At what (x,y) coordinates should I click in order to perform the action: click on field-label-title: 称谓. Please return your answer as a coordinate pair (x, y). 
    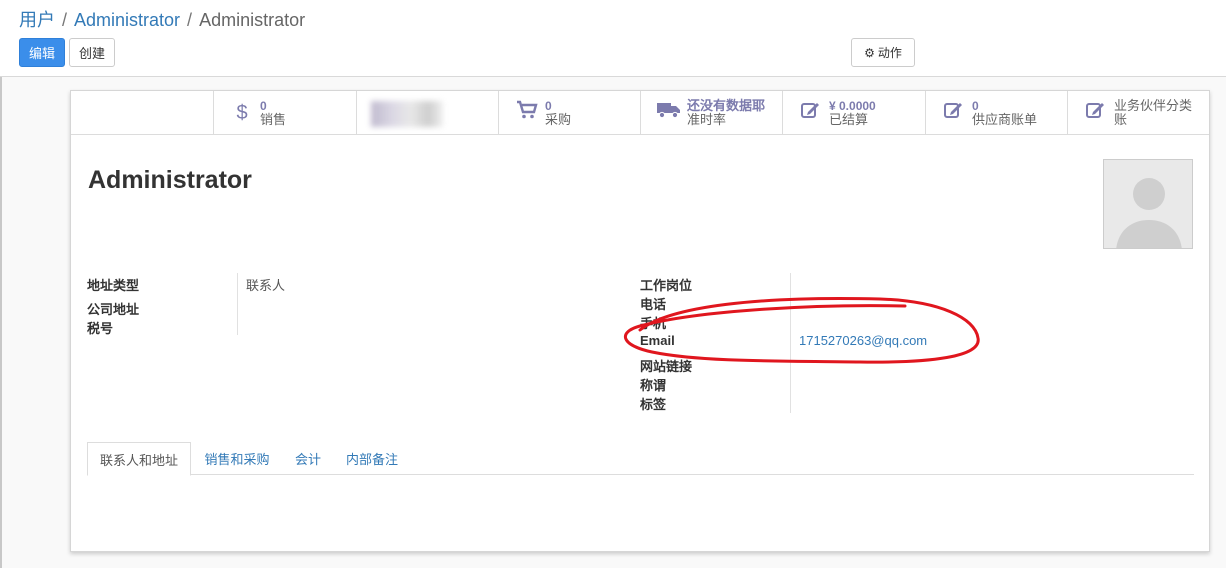
    Looking at the image, I should click on (653, 385).